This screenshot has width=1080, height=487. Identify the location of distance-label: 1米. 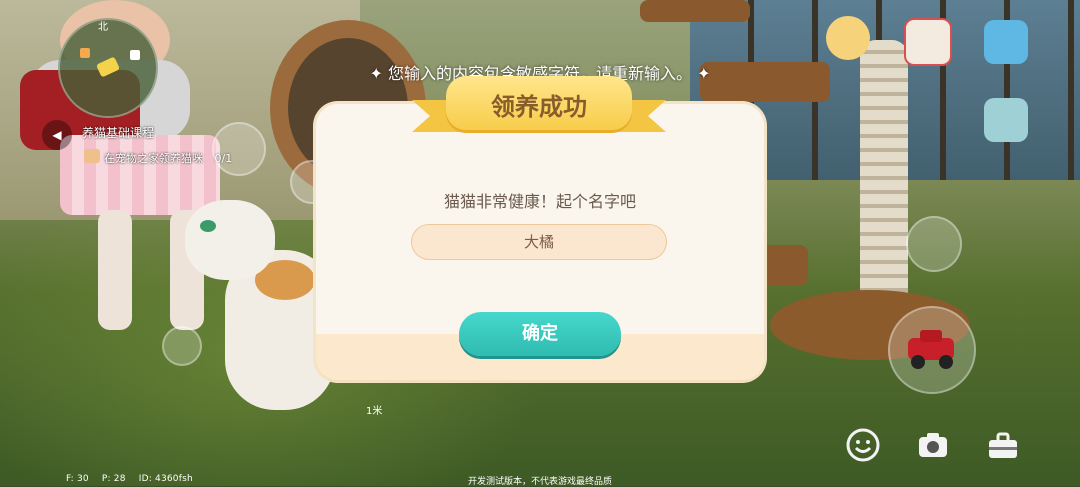
(374, 411).